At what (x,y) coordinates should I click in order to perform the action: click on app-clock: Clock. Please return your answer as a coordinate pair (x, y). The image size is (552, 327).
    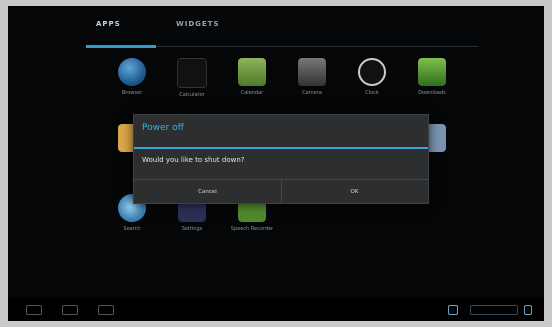
    Looking at the image, I should click on (372, 77).